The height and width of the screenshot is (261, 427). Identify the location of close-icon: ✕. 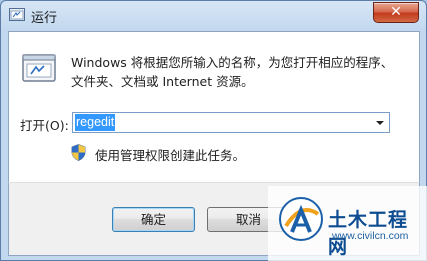
(396, 12).